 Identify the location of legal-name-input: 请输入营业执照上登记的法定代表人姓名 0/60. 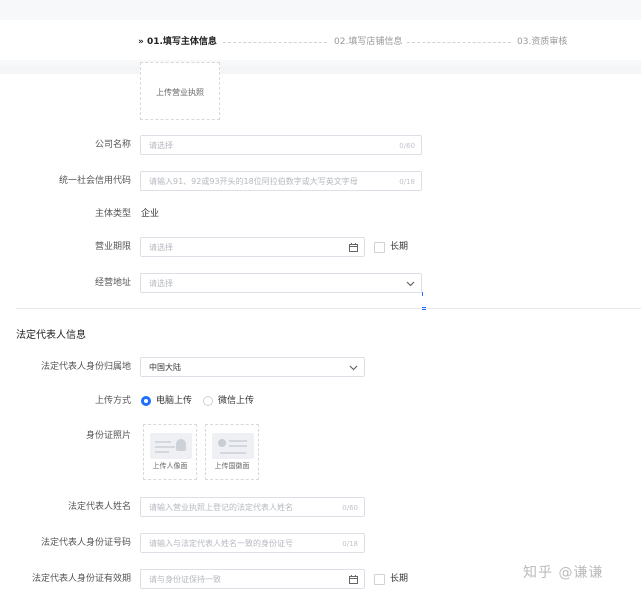
(252, 507).